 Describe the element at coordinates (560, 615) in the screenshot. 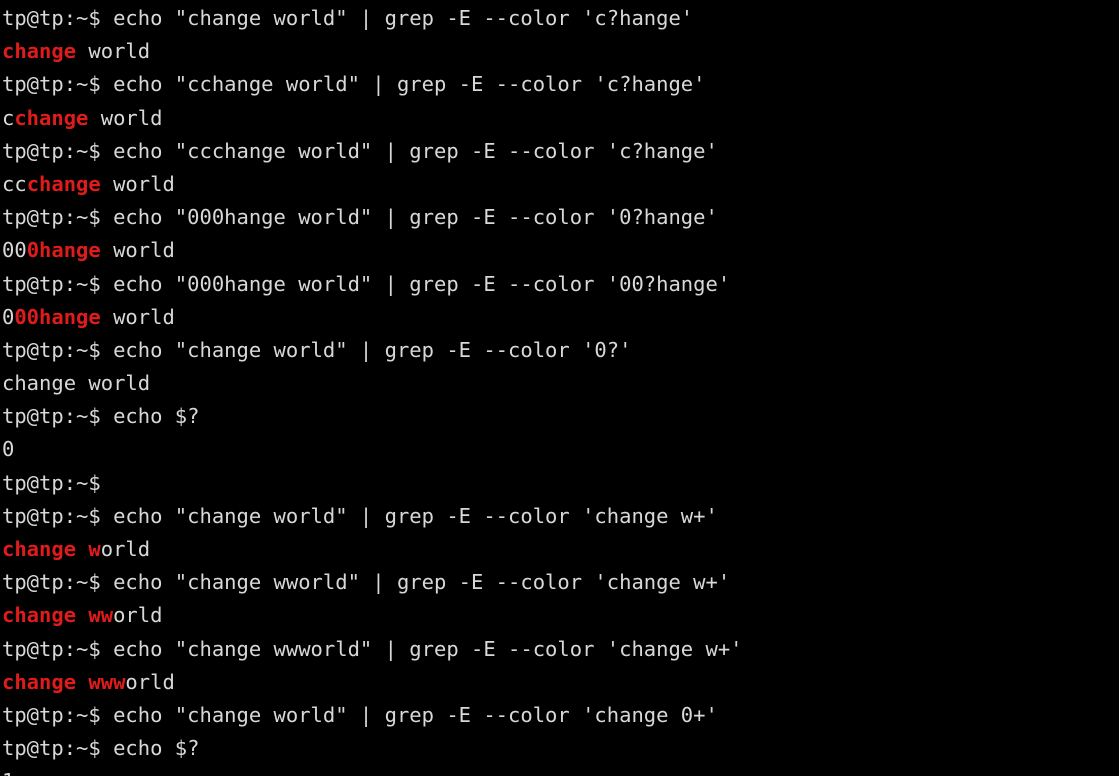

I see `terminal-output-line: change wworld` at that location.